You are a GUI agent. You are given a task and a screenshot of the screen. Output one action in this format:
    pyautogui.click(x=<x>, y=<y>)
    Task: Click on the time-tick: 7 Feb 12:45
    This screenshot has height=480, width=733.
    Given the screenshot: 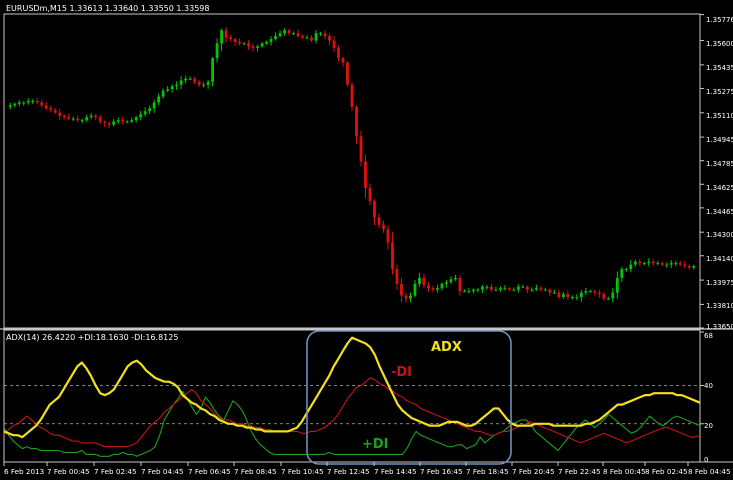 What is the action you would take?
    pyautogui.click(x=348, y=471)
    